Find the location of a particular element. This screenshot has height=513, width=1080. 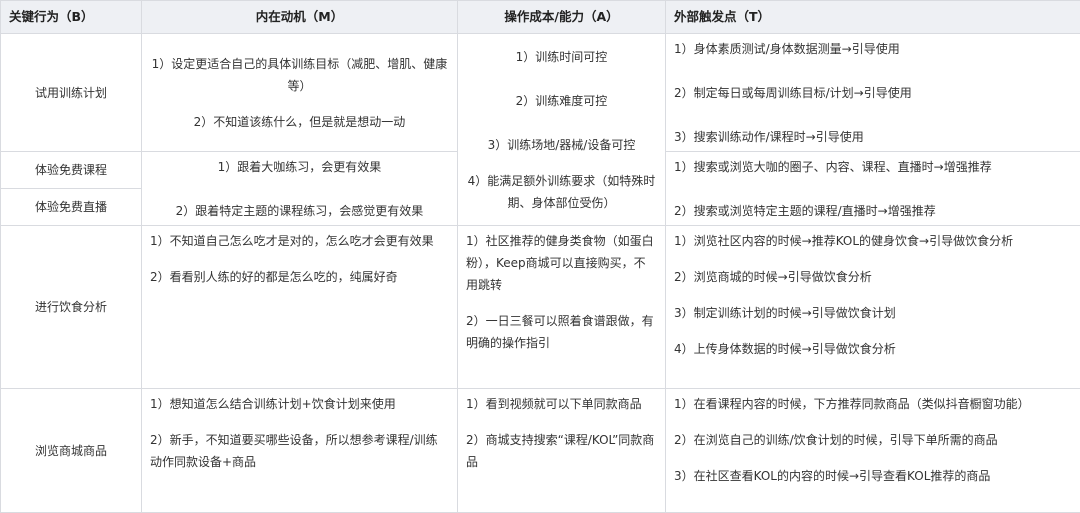

motivation-item: 1）想知道怎么结合训练计划+饮食计划来使用 is located at coordinates (299, 404).